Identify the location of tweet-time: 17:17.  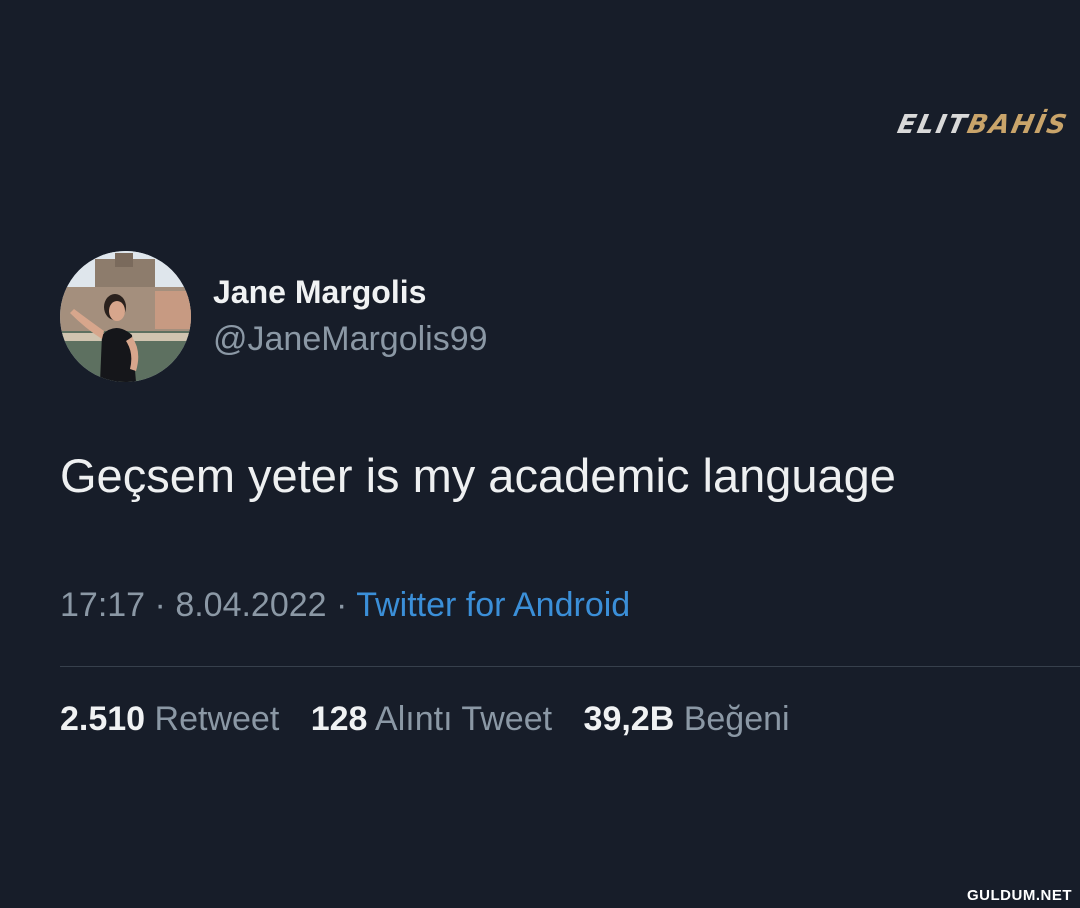
(102, 605).